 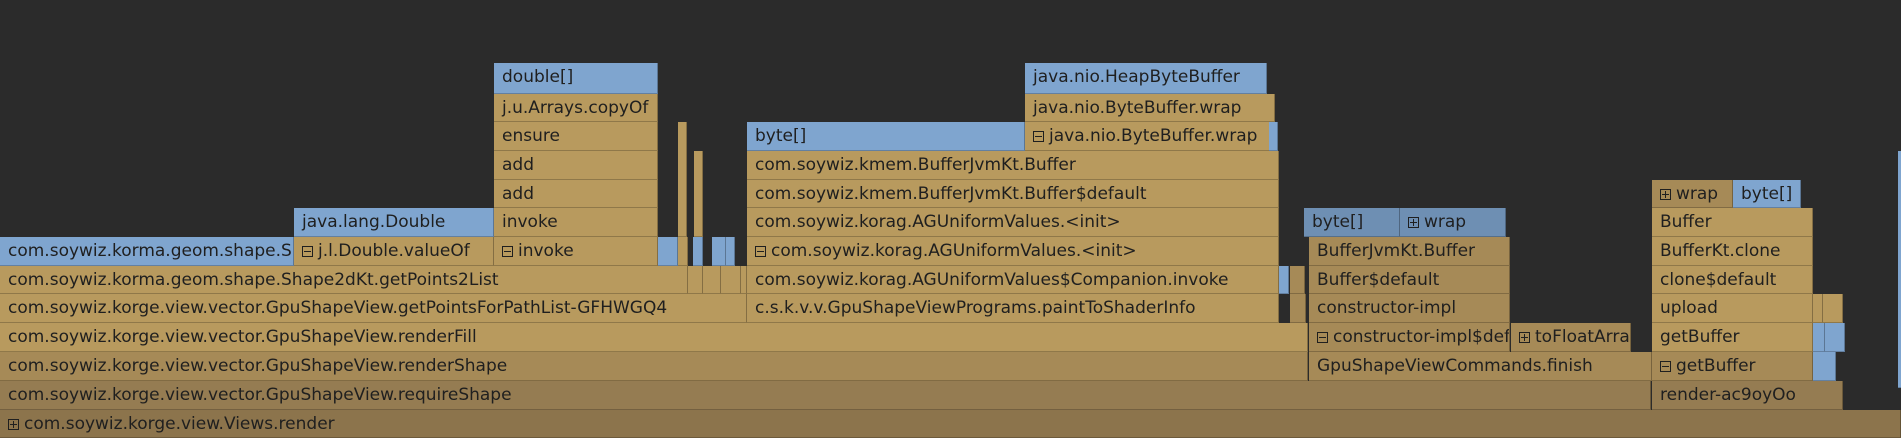 I want to click on flame-frame: toFloatArray, so click(x=1571, y=337).